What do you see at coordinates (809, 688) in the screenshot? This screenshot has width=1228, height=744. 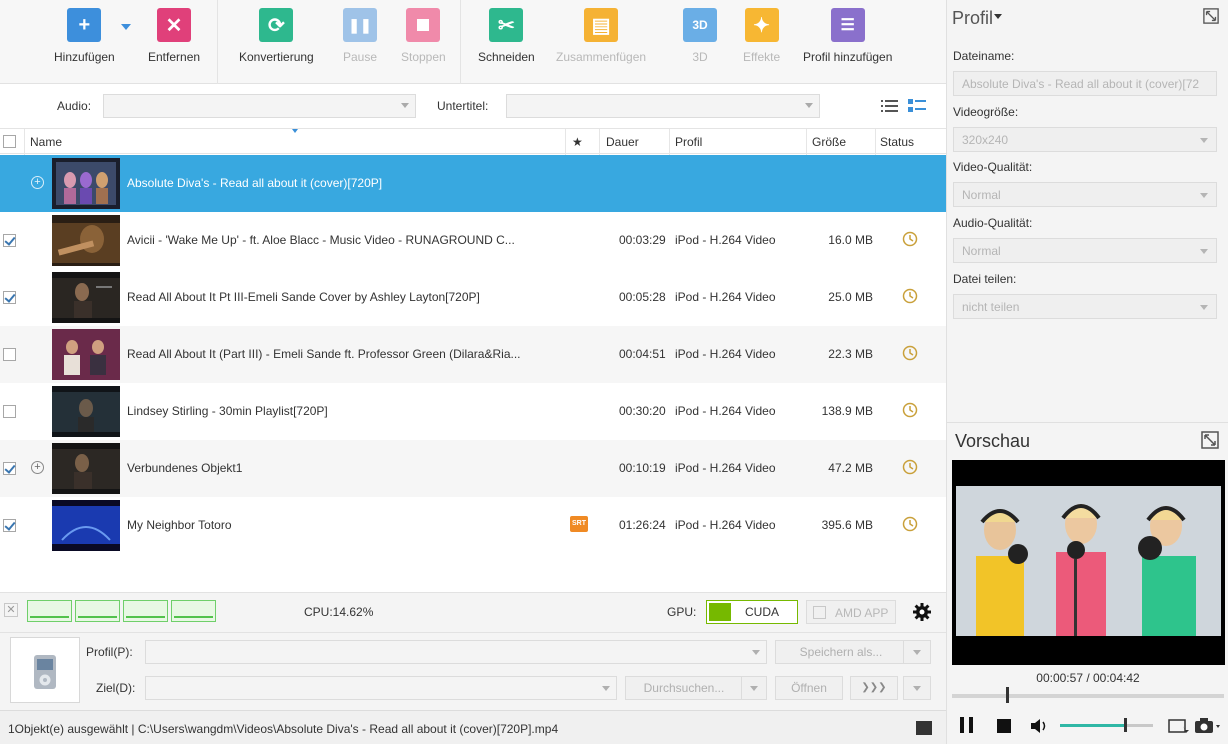 I see `open-button: Öffnen` at bounding box center [809, 688].